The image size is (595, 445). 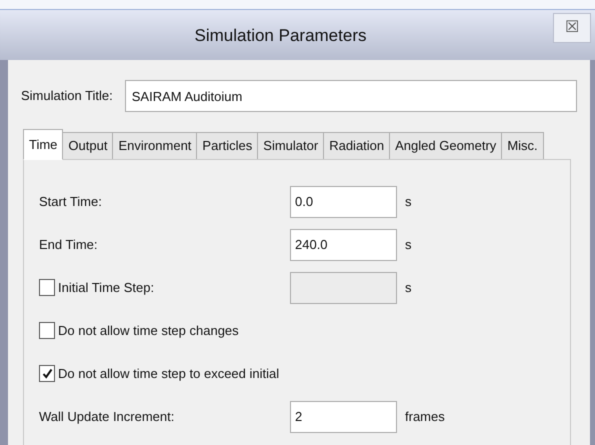 What do you see at coordinates (227, 146) in the screenshot?
I see `tab: Particles` at bounding box center [227, 146].